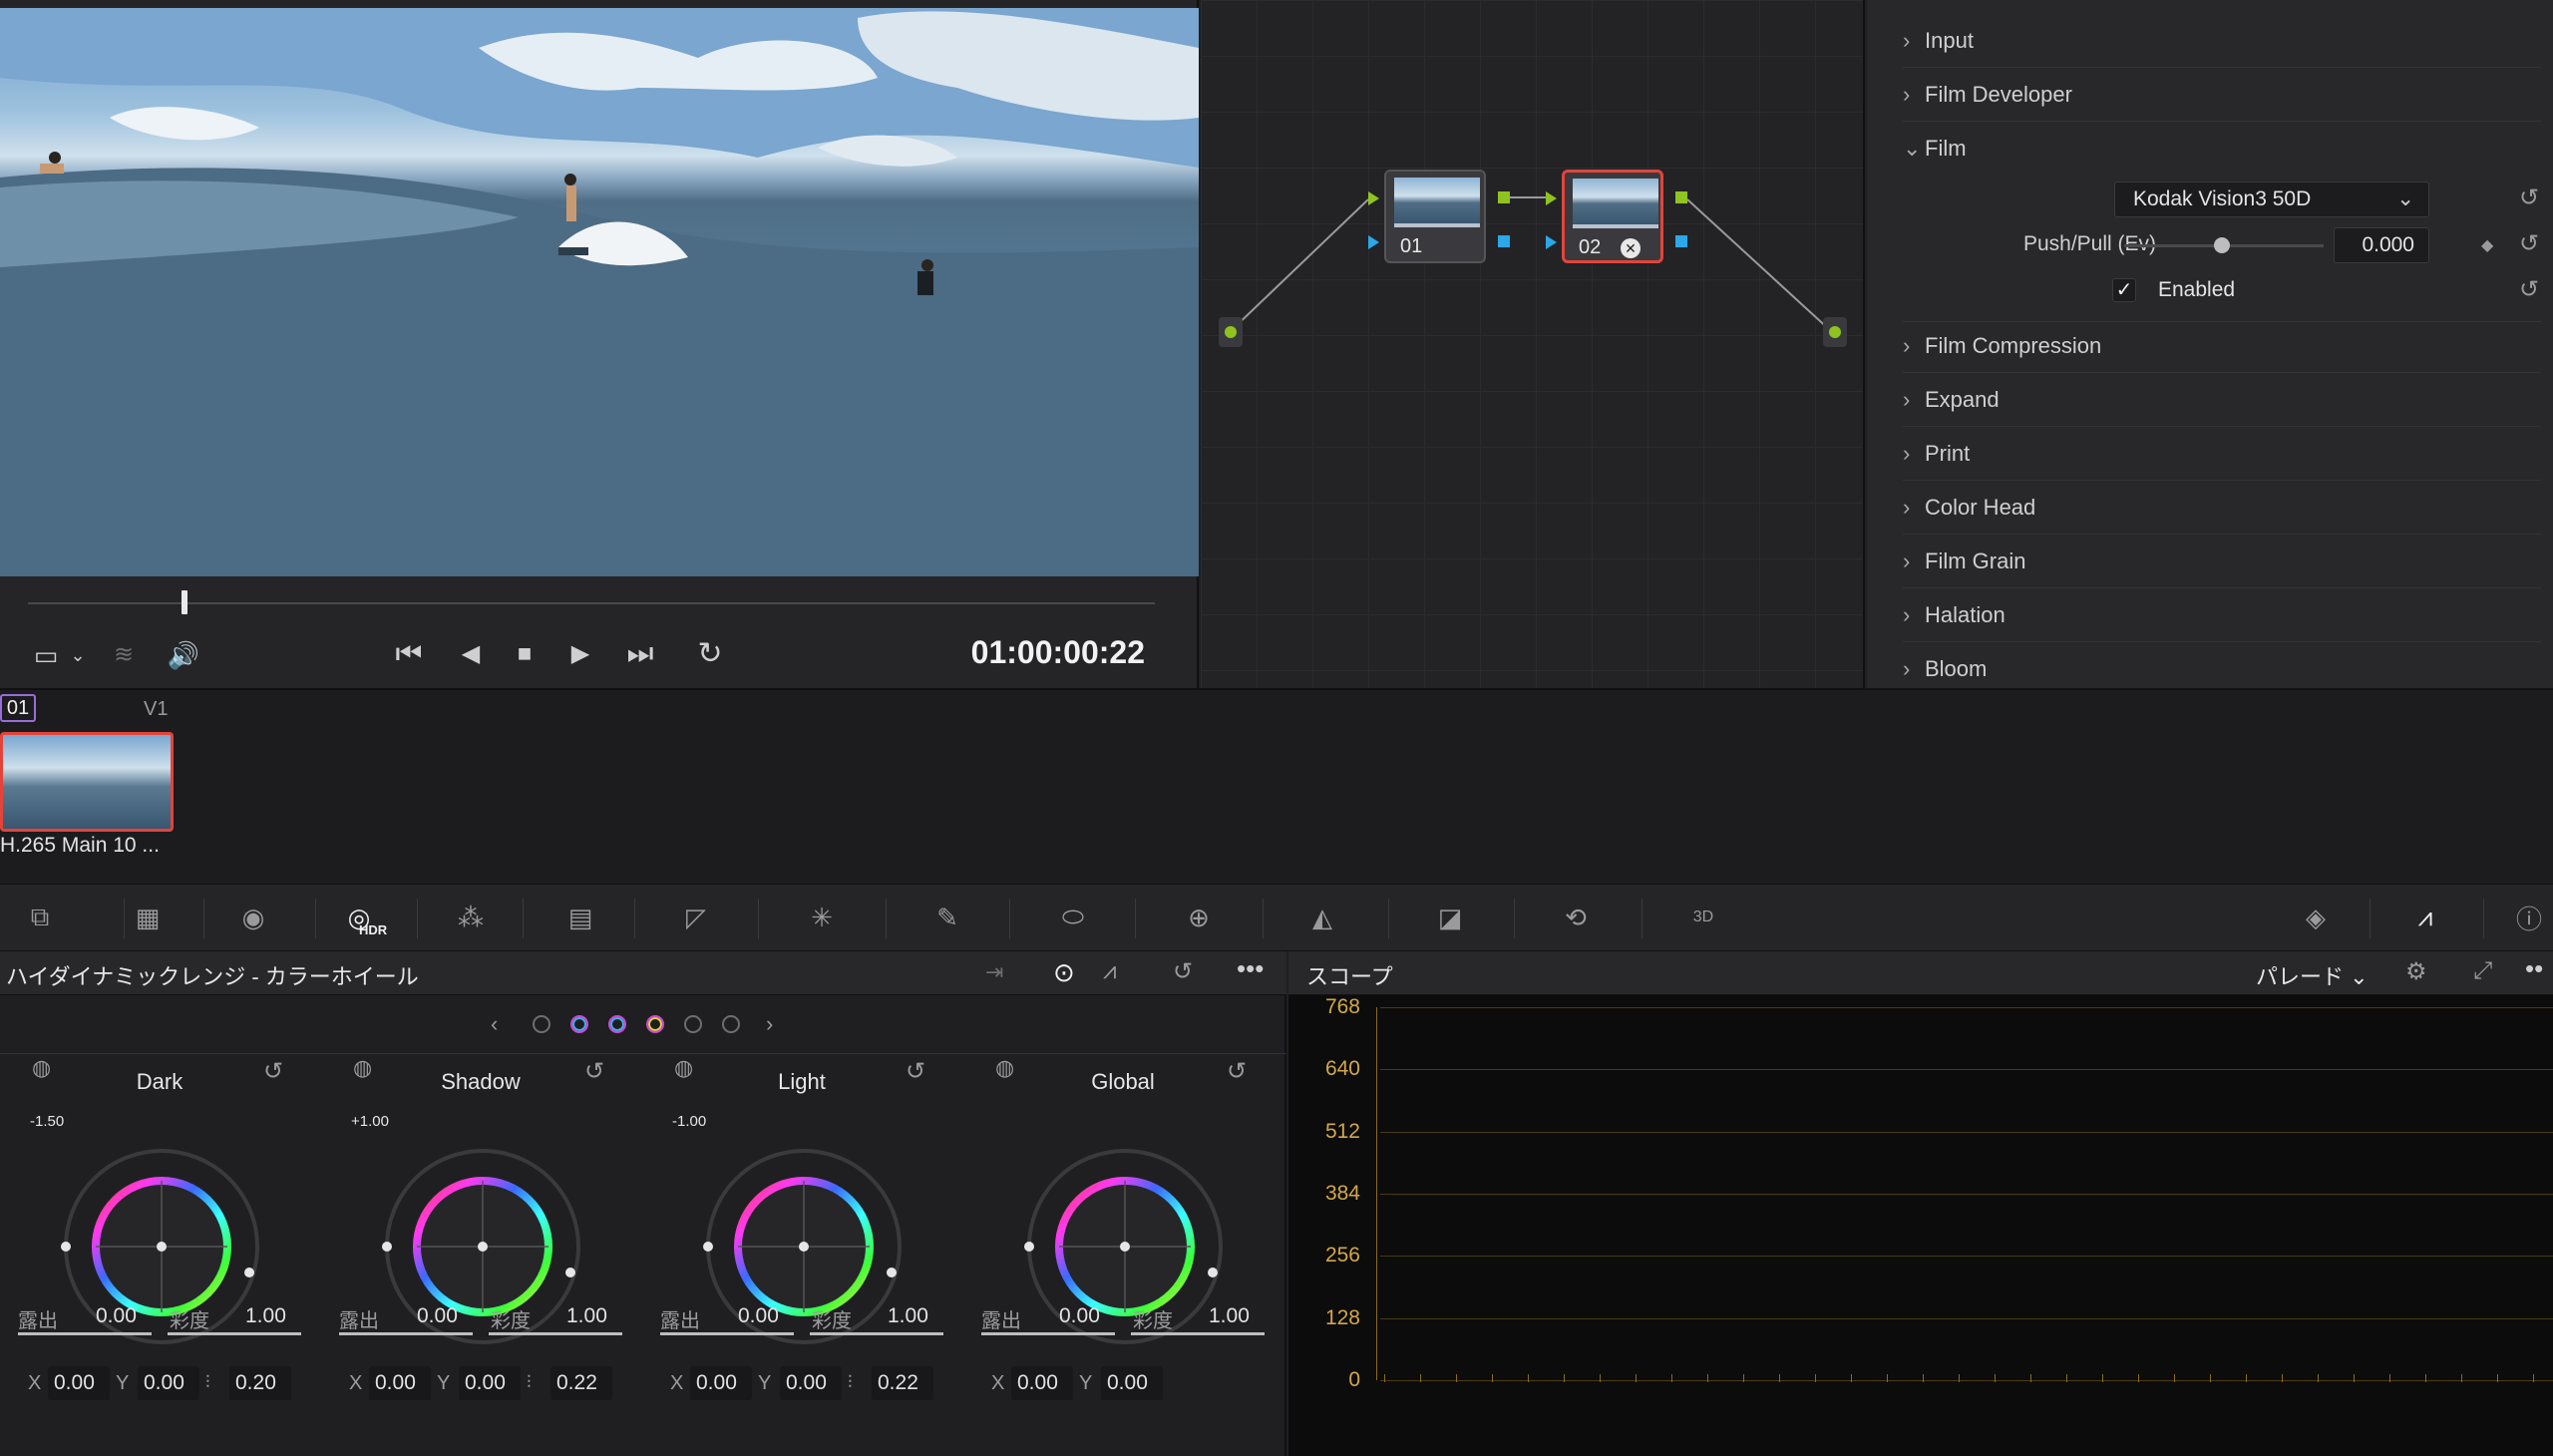 This screenshot has width=2553, height=1456. I want to click on profile-dropdown: Kodak Vision3 50D ⌄, so click(2271, 199).